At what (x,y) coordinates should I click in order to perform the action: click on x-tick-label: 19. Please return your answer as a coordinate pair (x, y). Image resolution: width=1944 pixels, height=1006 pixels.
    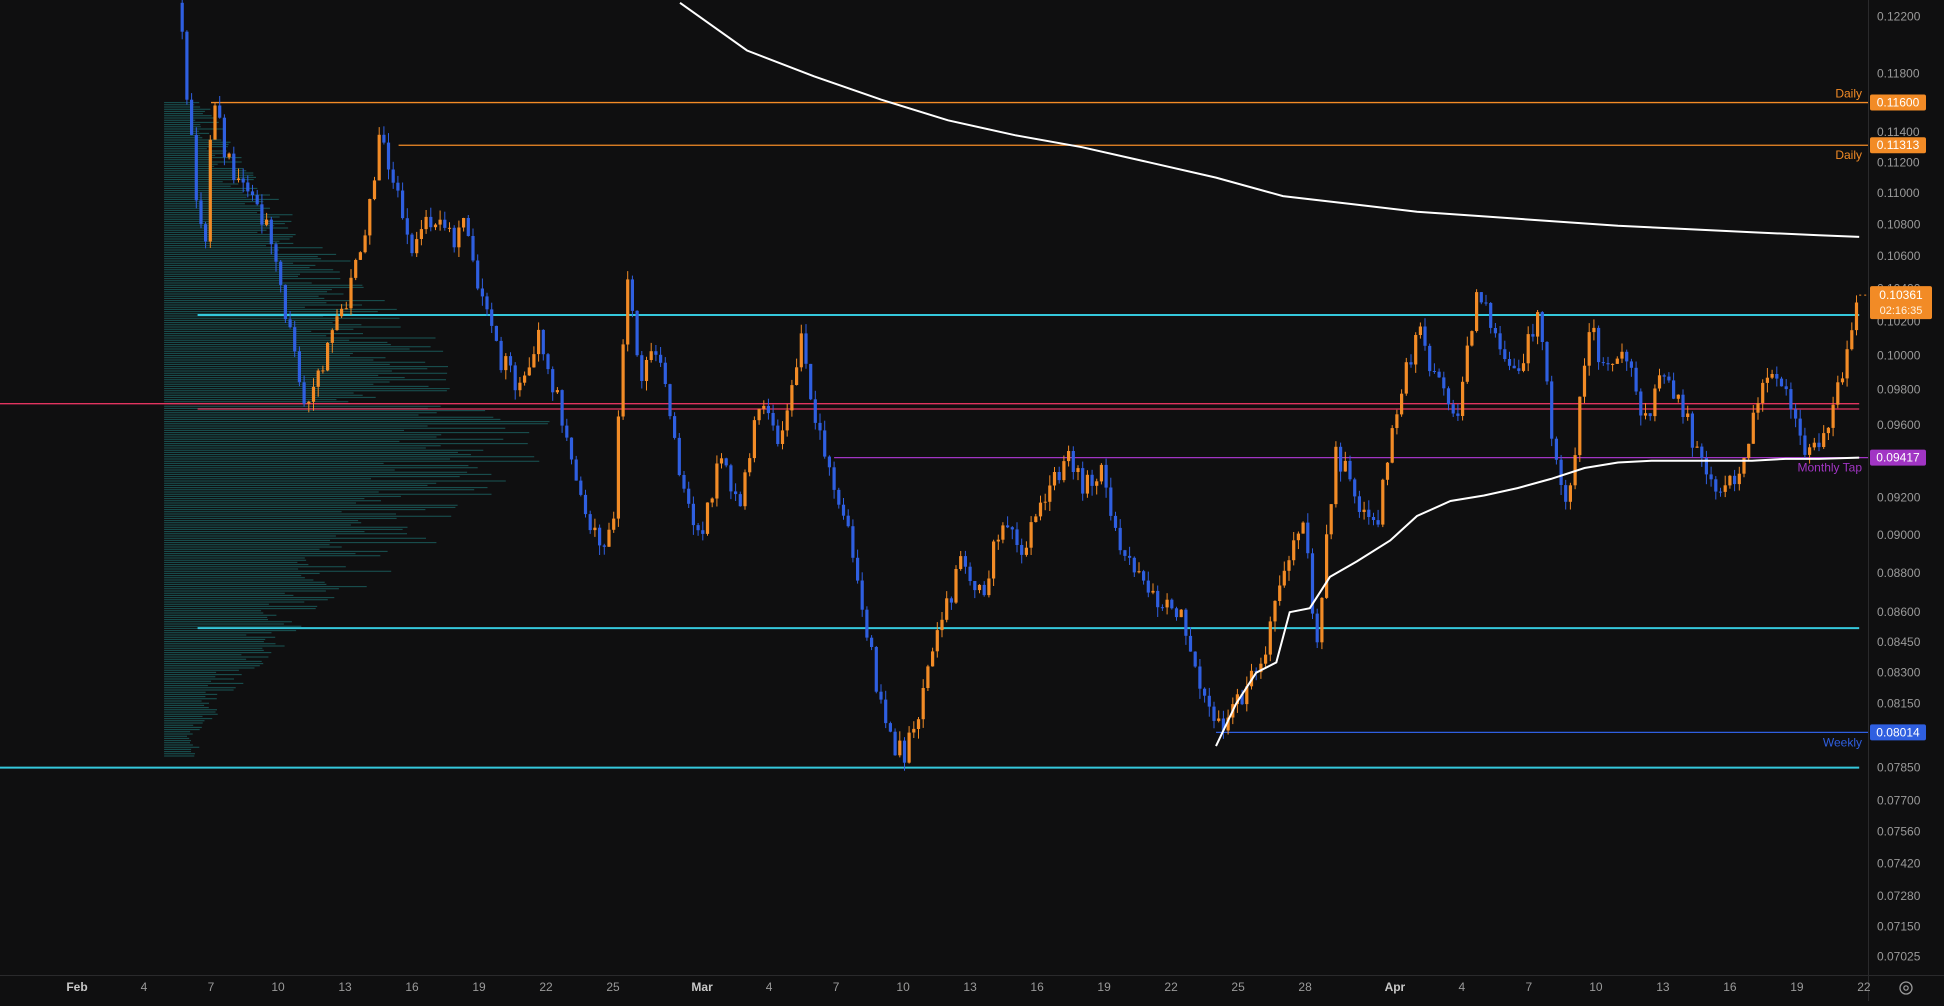
    Looking at the image, I should click on (1104, 987).